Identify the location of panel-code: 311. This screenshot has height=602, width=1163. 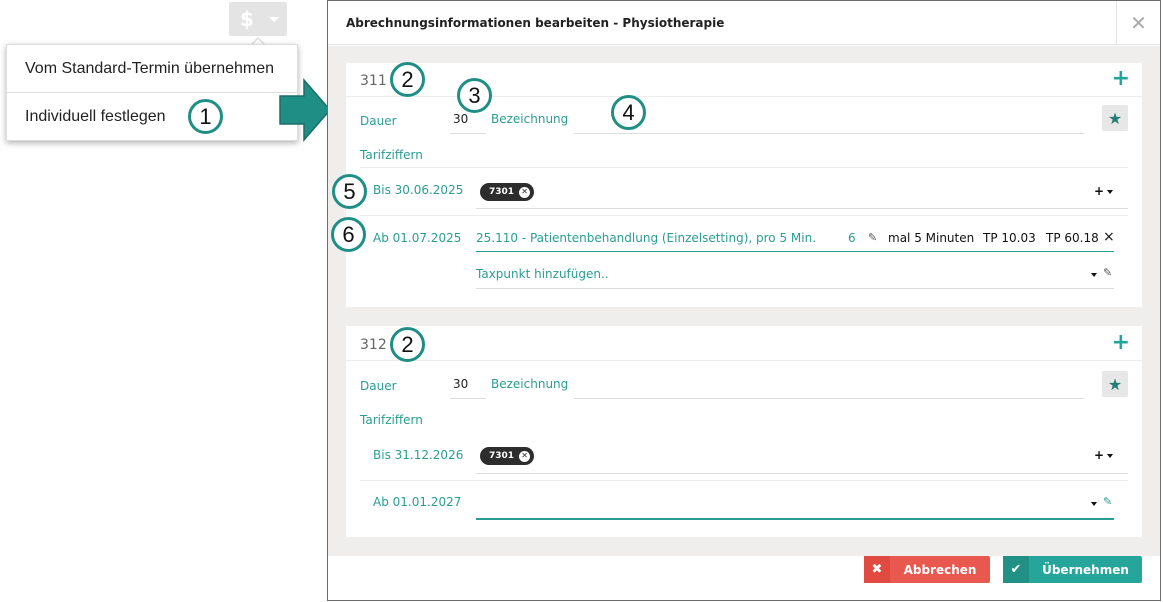
(373, 81).